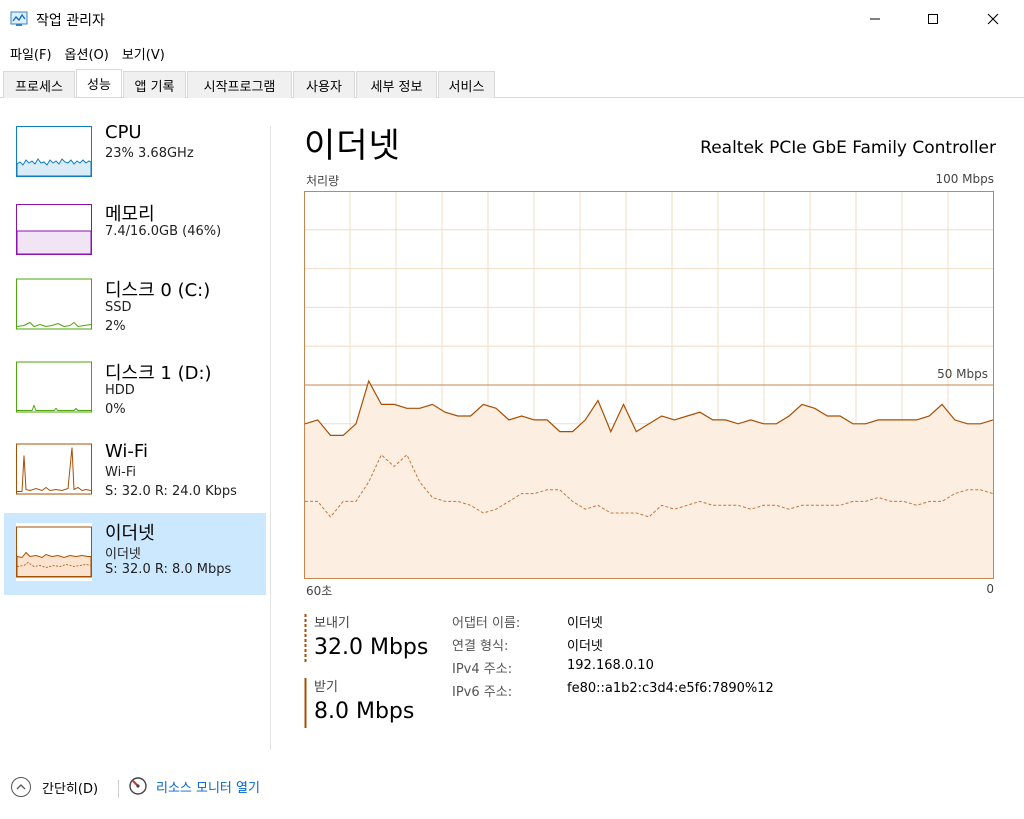 The height and width of the screenshot is (819, 1024). I want to click on resource-item-memory: 메모리 7.4/16.0GB (46%), so click(135, 235).